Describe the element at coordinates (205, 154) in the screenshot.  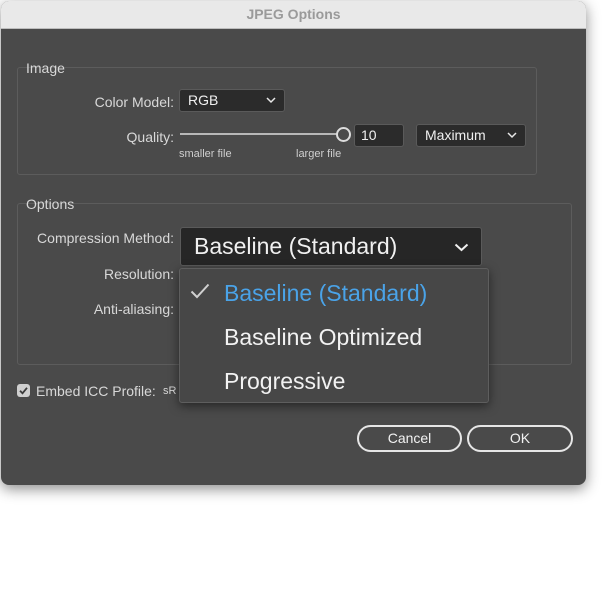
I see `slider-min-label: smaller file` at that location.